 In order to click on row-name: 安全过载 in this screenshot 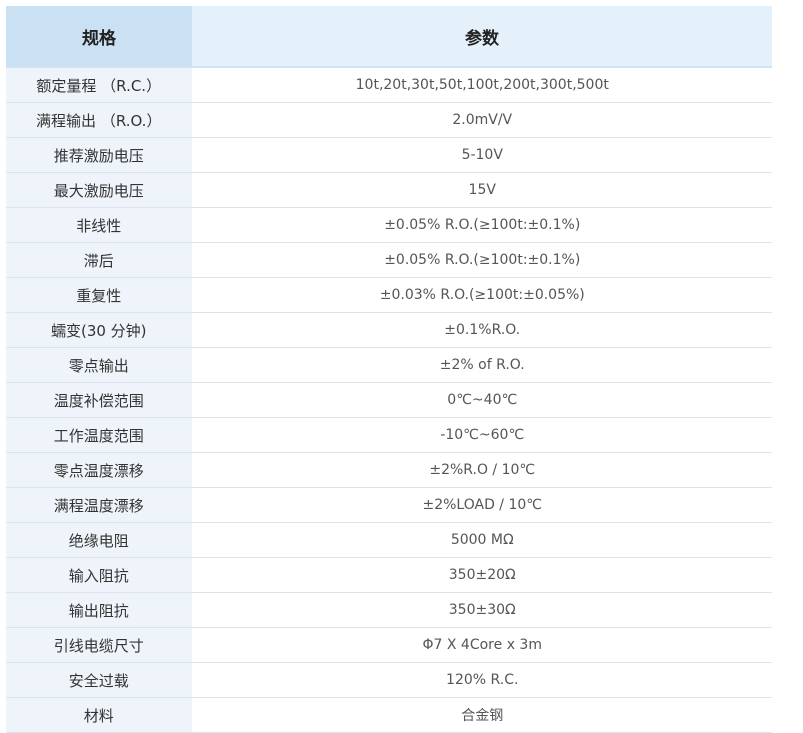, I will do `click(99, 680)`.